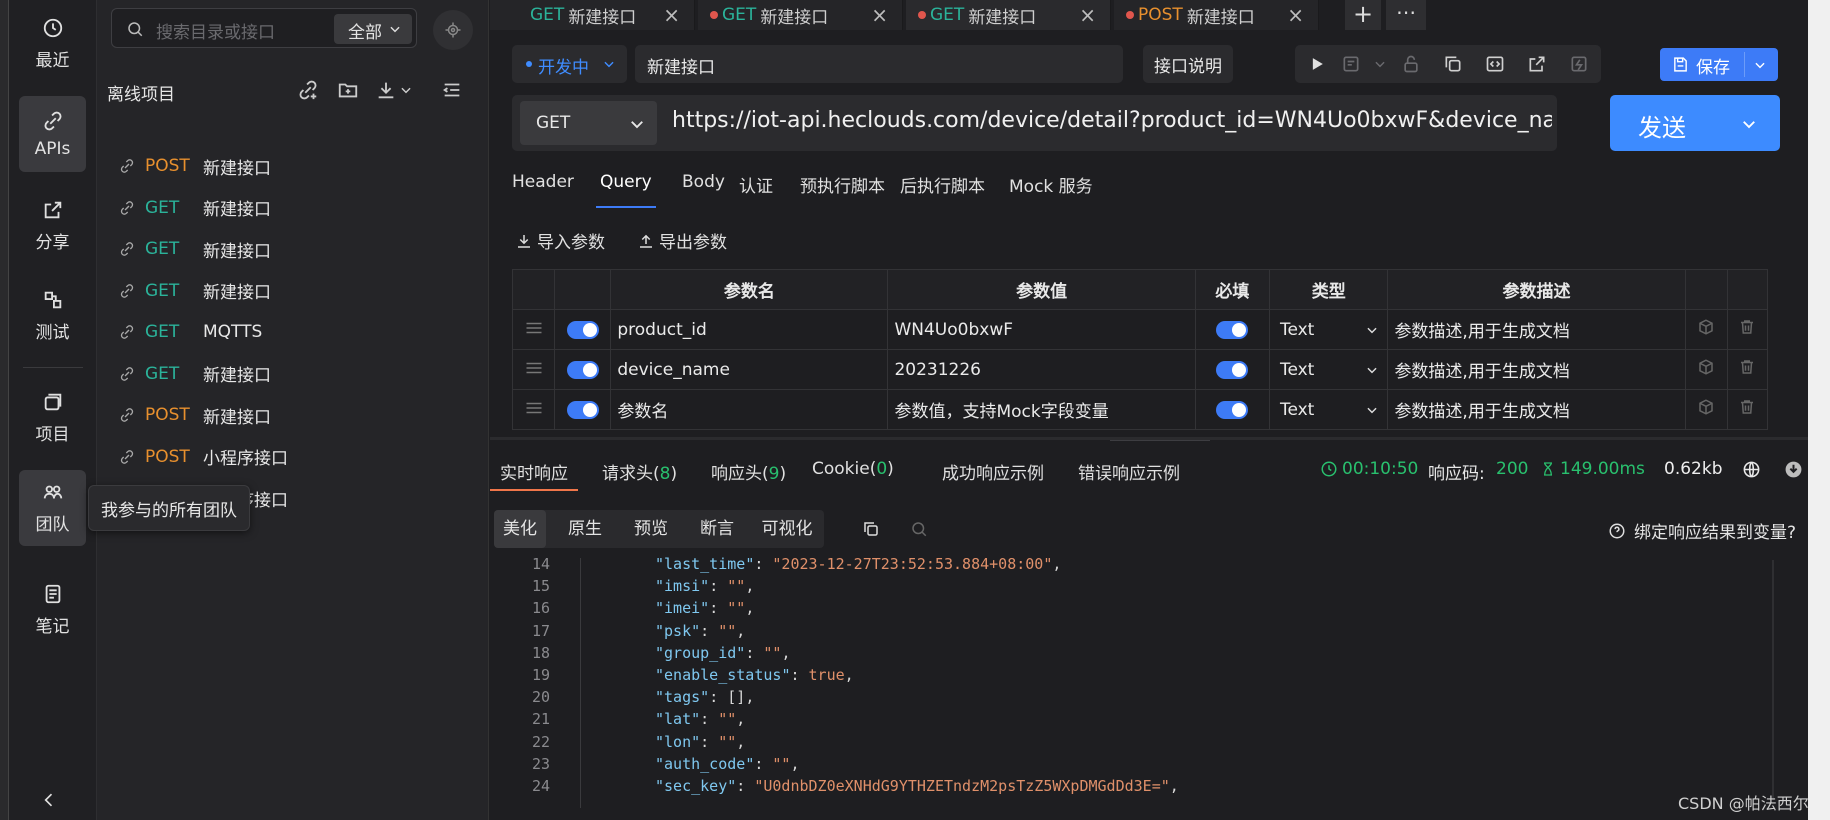 Image resolution: width=1830 pixels, height=820 pixels. Describe the element at coordinates (386, 90) in the screenshot. I see `import-icon` at that location.